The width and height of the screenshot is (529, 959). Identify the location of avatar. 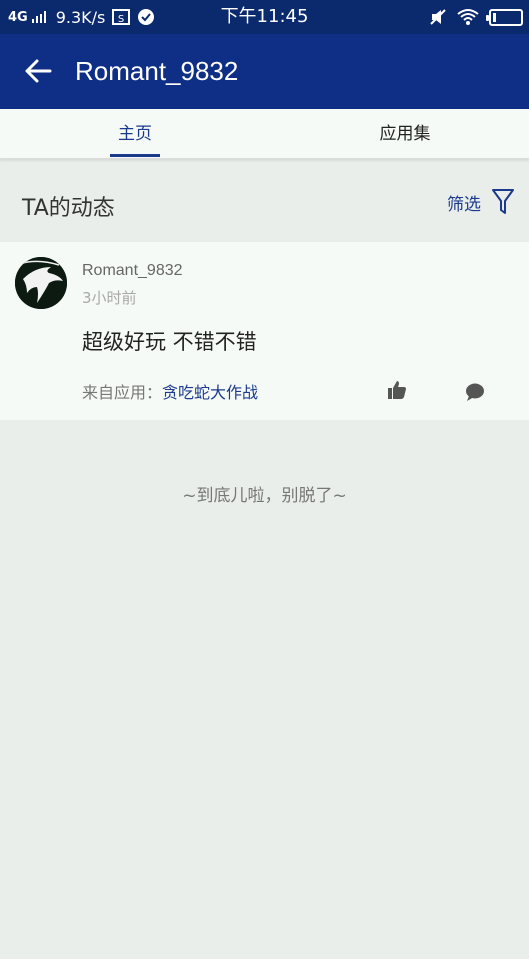
(41, 283).